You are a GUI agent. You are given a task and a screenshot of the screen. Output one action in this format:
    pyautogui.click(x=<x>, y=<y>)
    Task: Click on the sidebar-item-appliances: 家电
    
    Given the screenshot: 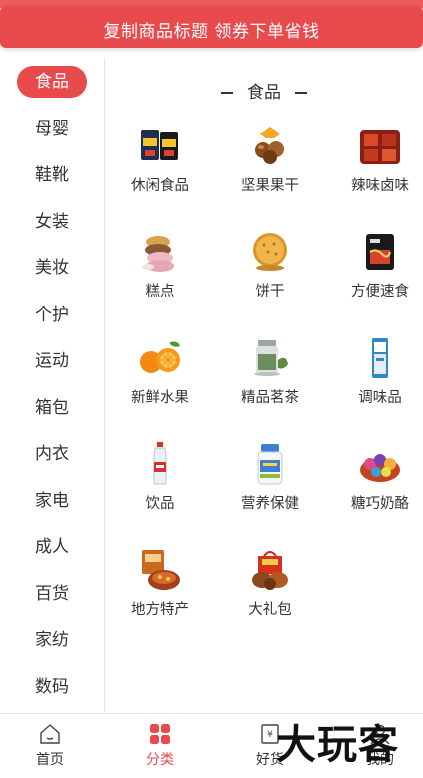 What is the action you would take?
    pyautogui.click(x=52, y=501)
    